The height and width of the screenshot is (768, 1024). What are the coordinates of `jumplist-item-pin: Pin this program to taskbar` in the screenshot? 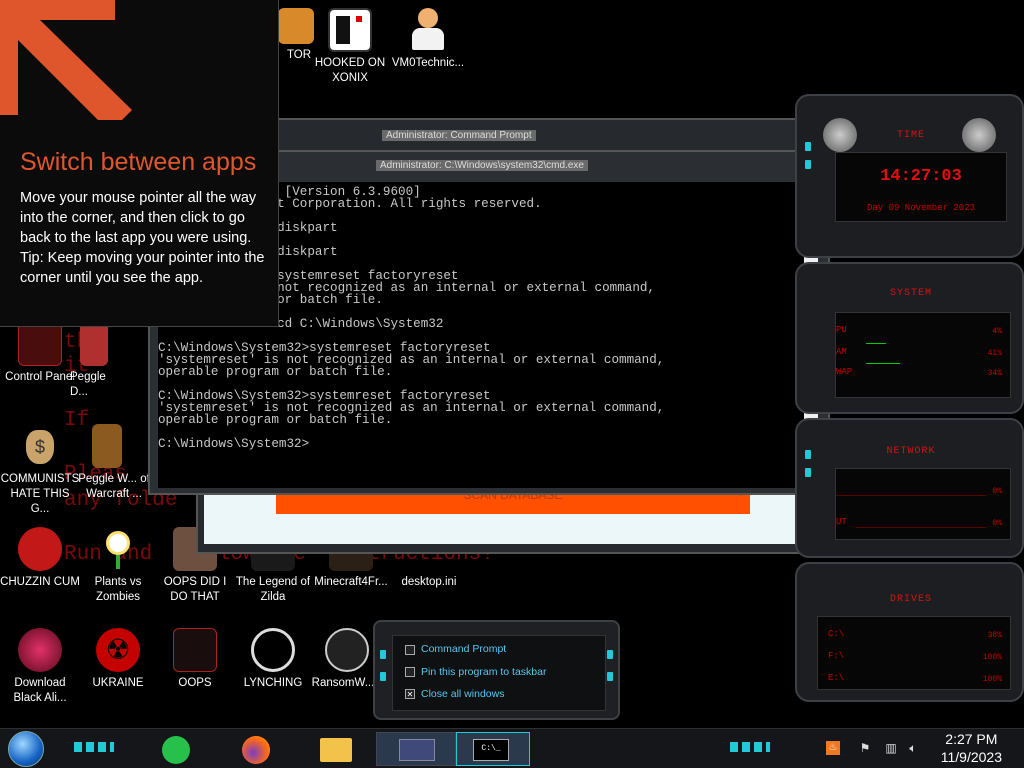 It's located at (483, 672).